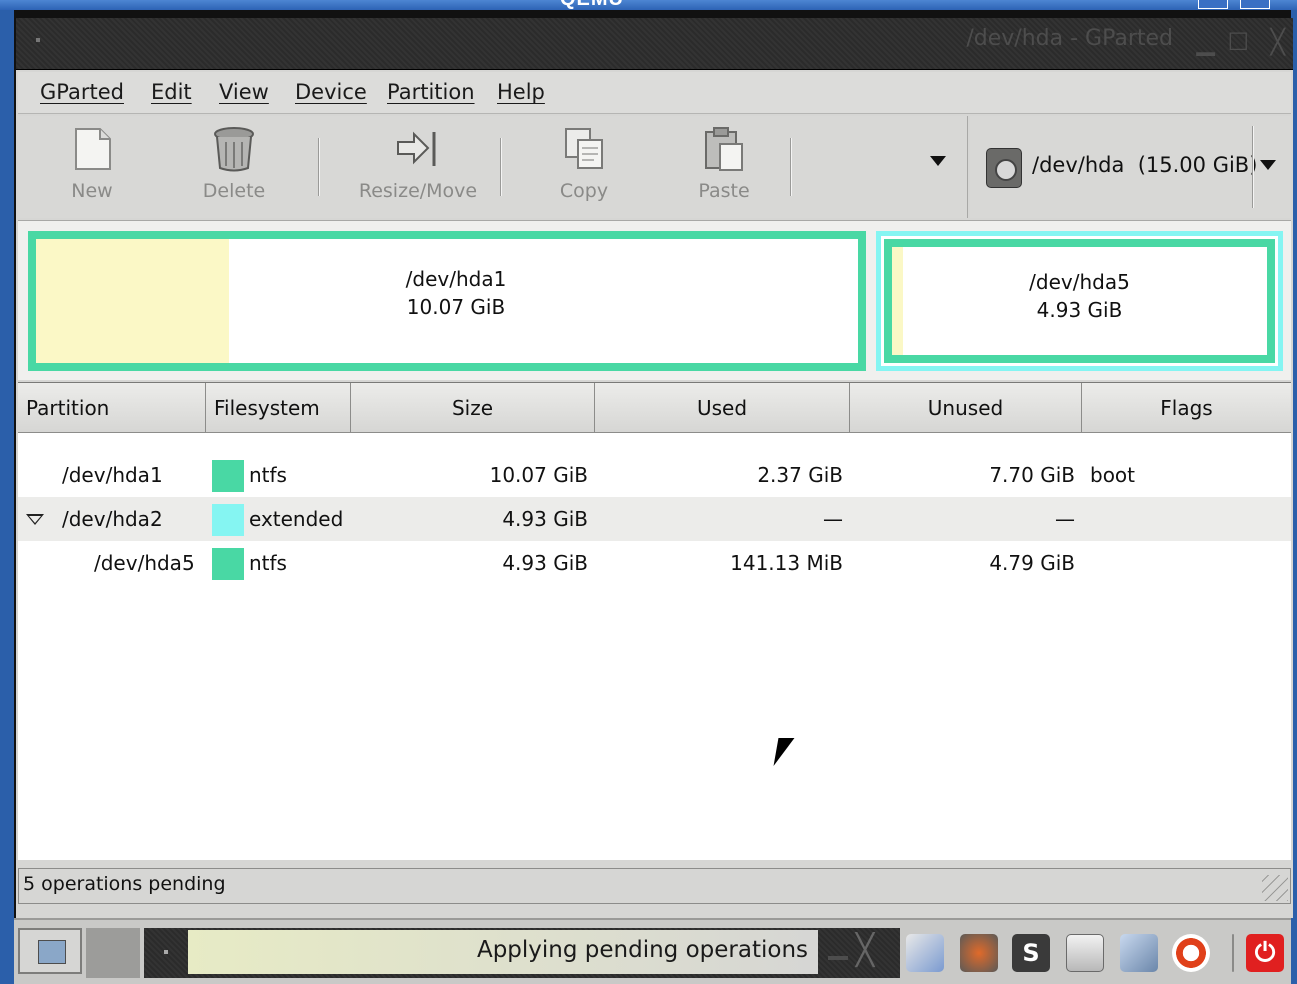 This screenshot has height=984, width=1297. Describe the element at coordinates (1186, 408) in the screenshot. I see `header-flags: Flags` at that location.